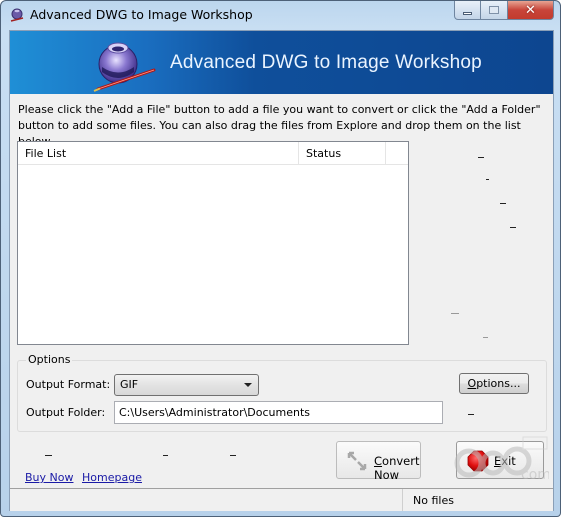 Image resolution: width=561 pixels, height=517 pixels. I want to click on column-header-file-list: File List, so click(158, 153).